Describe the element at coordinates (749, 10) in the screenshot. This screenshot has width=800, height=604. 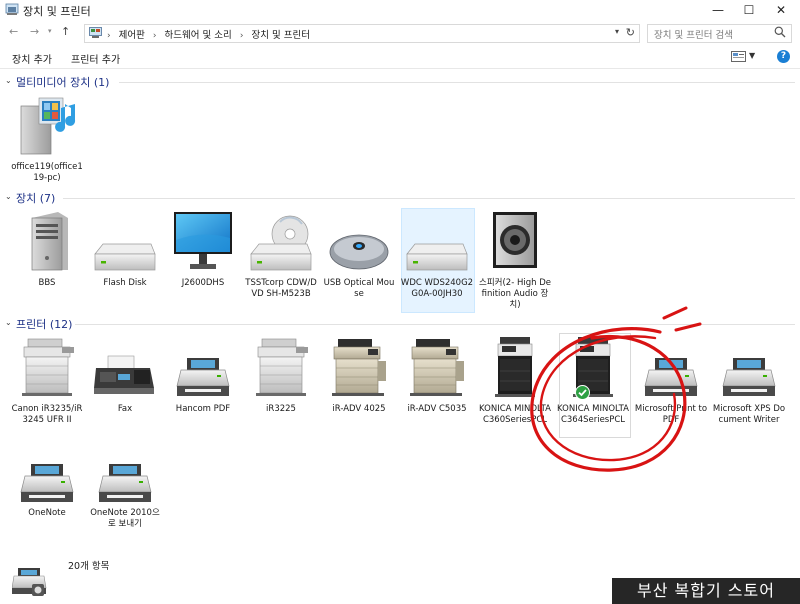
I see `maximize-button: ☐` at that location.